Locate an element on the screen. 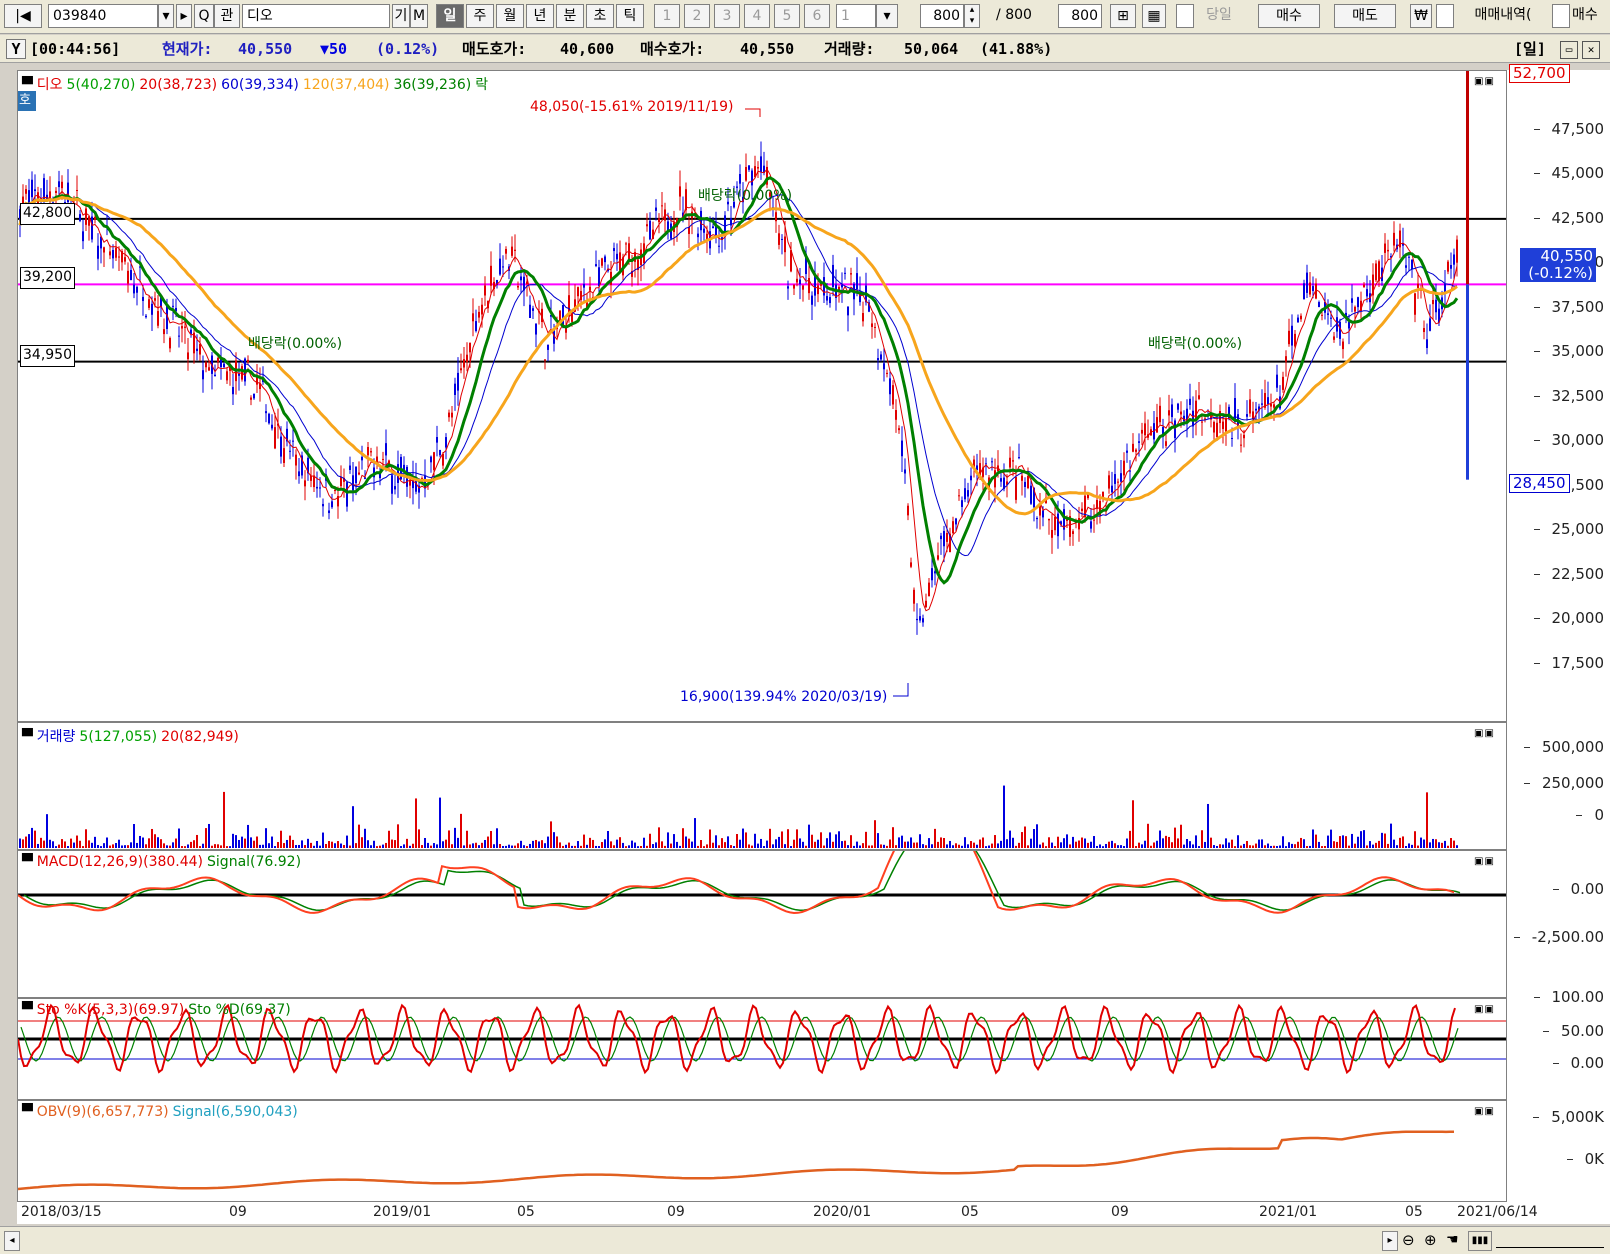  period-year-tab: 년 is located at coordinates (540, 16).